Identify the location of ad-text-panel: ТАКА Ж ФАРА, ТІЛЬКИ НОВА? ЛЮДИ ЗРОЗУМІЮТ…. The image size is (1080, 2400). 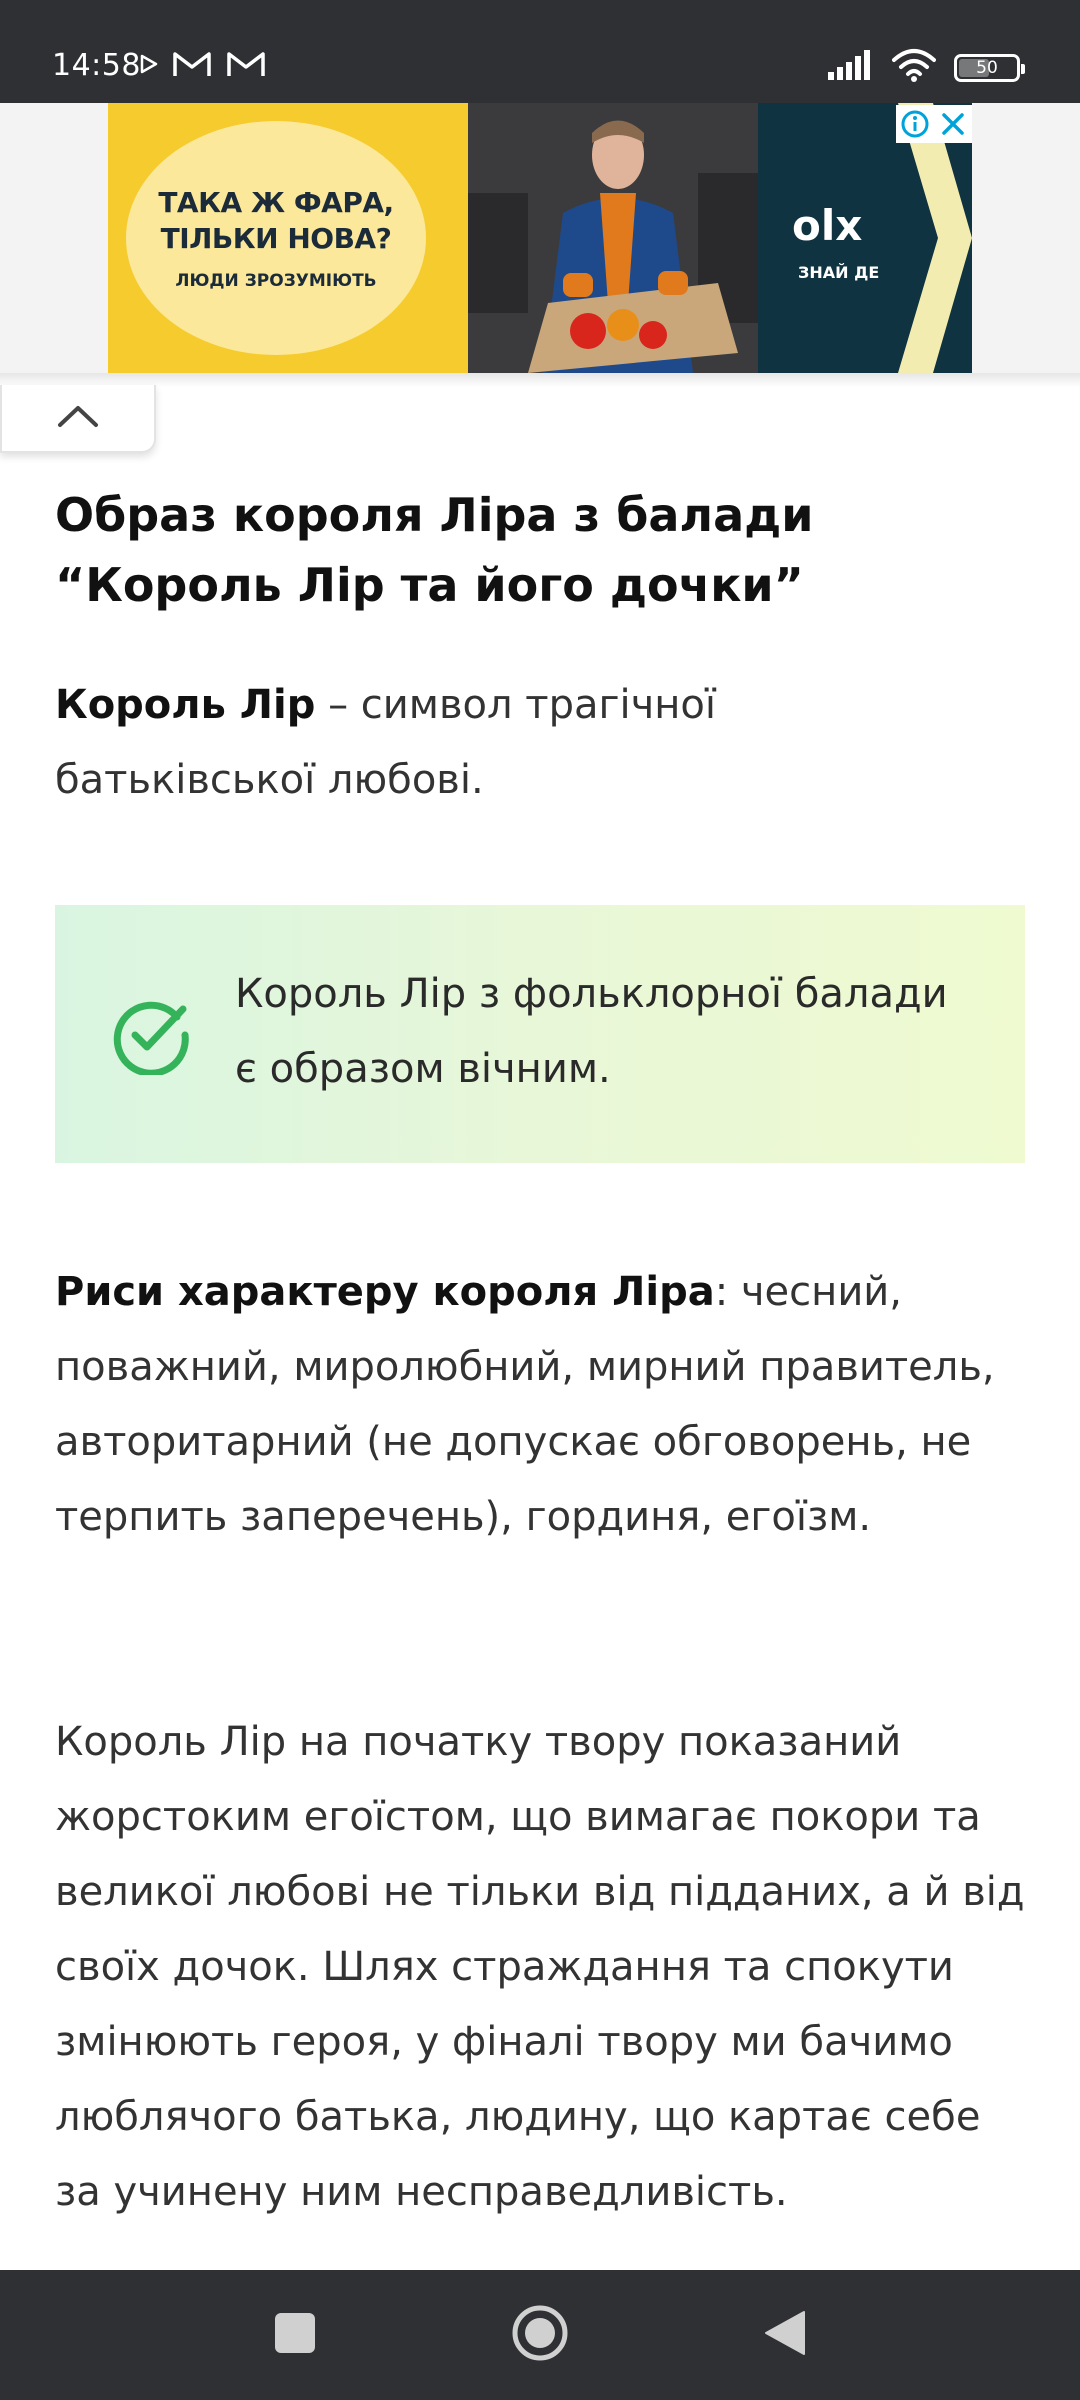
(288, 238).